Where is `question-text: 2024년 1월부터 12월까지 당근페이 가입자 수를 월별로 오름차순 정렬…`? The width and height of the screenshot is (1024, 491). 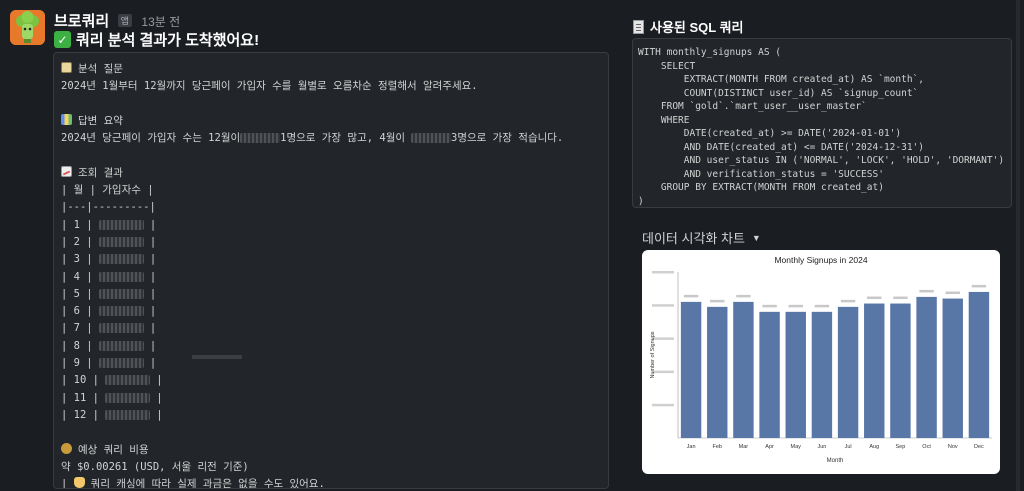
question-text: 2024년 1월부터 12월까지 당근페이 가입자 수를 월별로 오름차순 정렬… is located at coordinates (269, 86).